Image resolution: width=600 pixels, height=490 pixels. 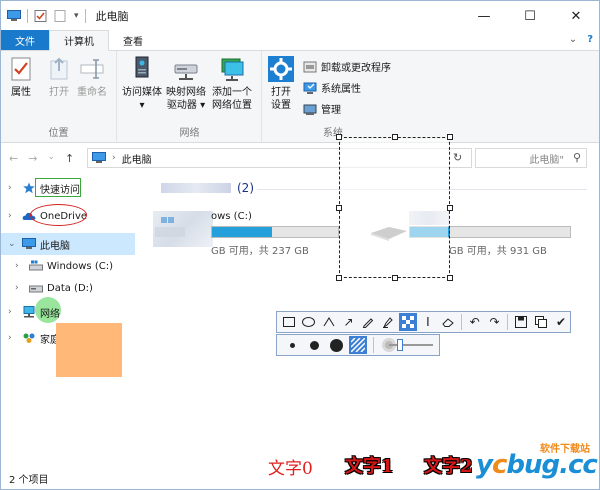 What do you see at coordinates (290, 466) in the screenshot?
I see `text-annotation-0: 文字0` at bounding box center [290, 466].